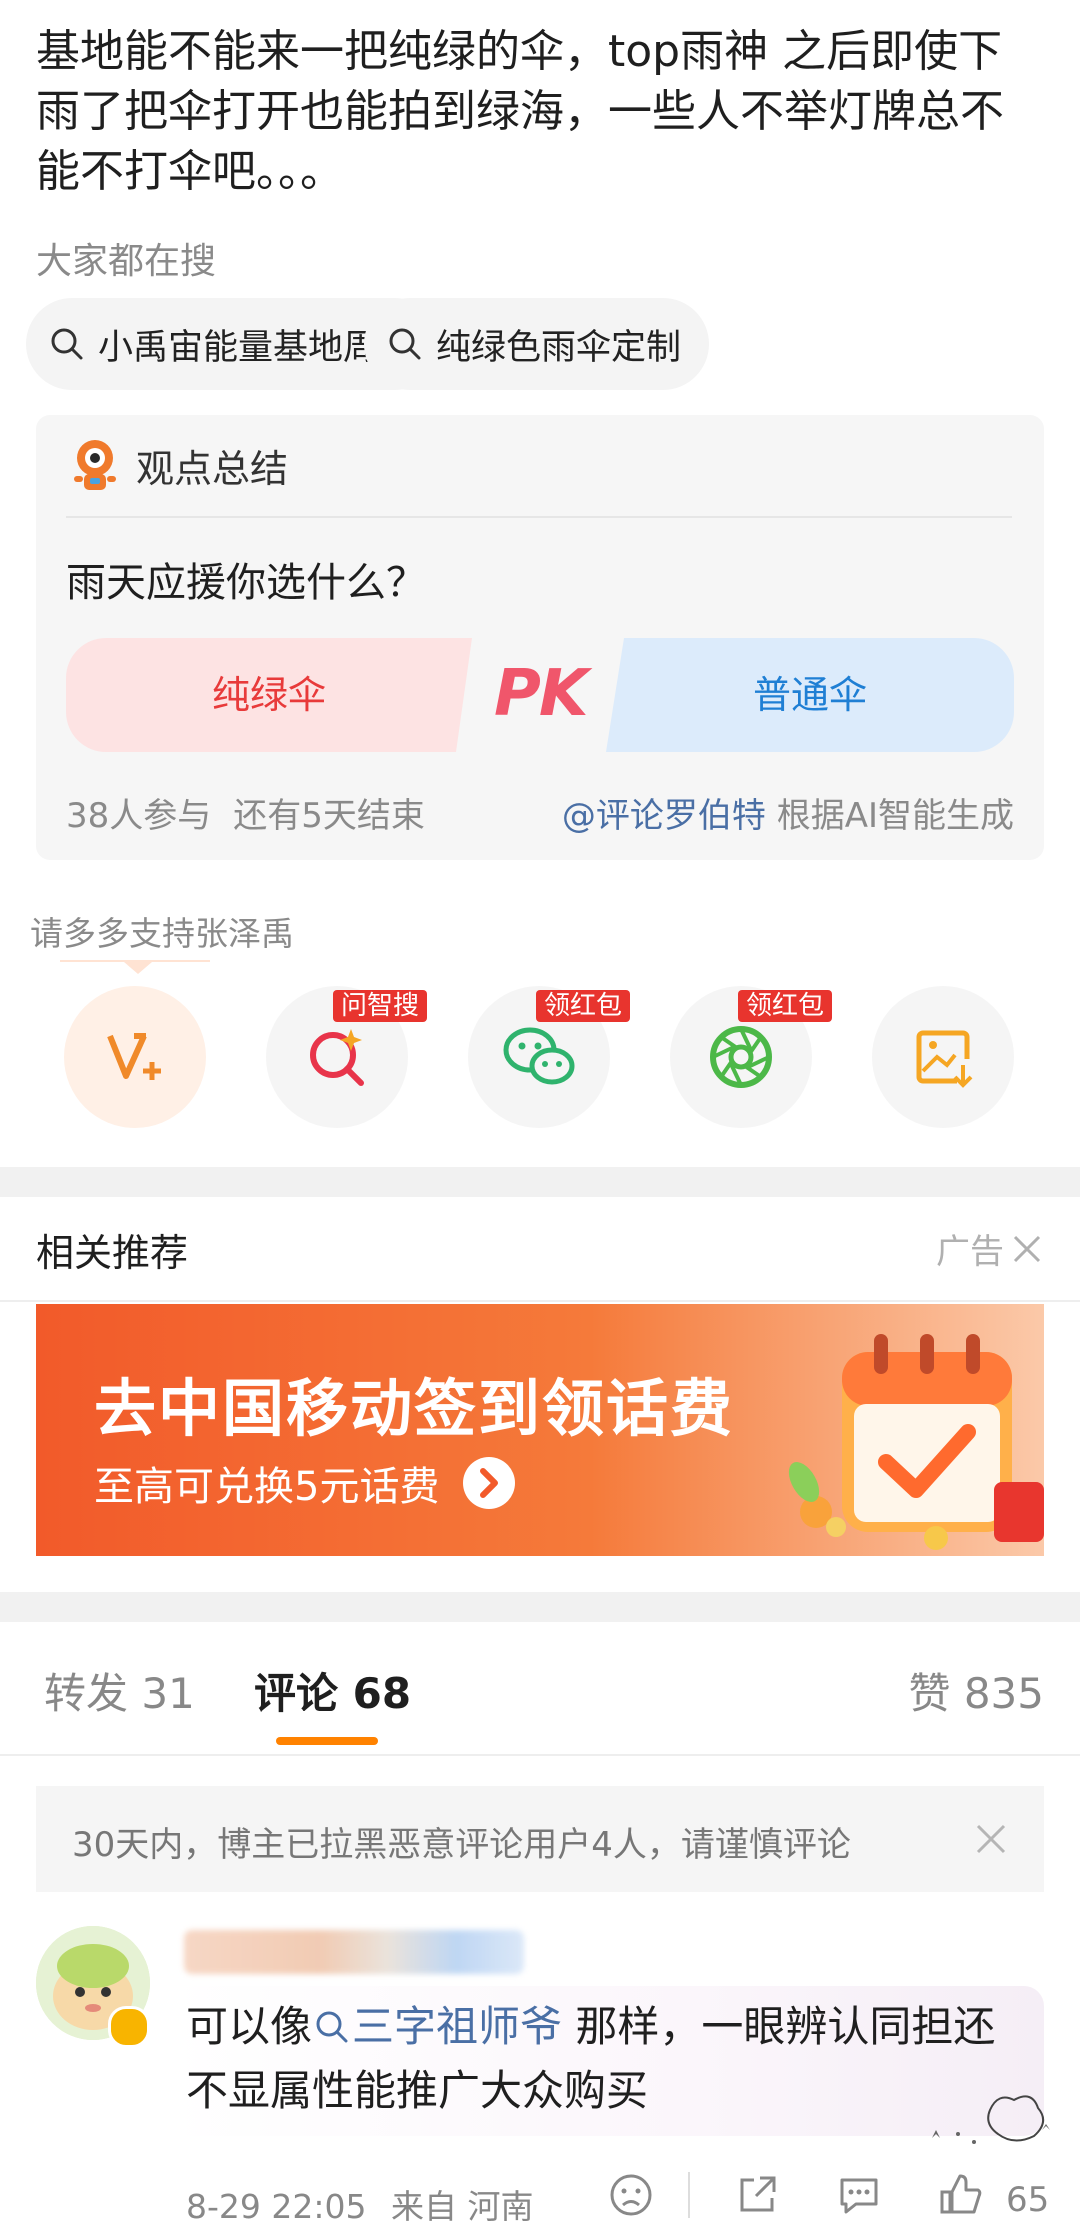  Describe the element at coordinates (559, 347) in the screenshot. I see `search-chip-label: 纯绿色雨伞定制` at that location.